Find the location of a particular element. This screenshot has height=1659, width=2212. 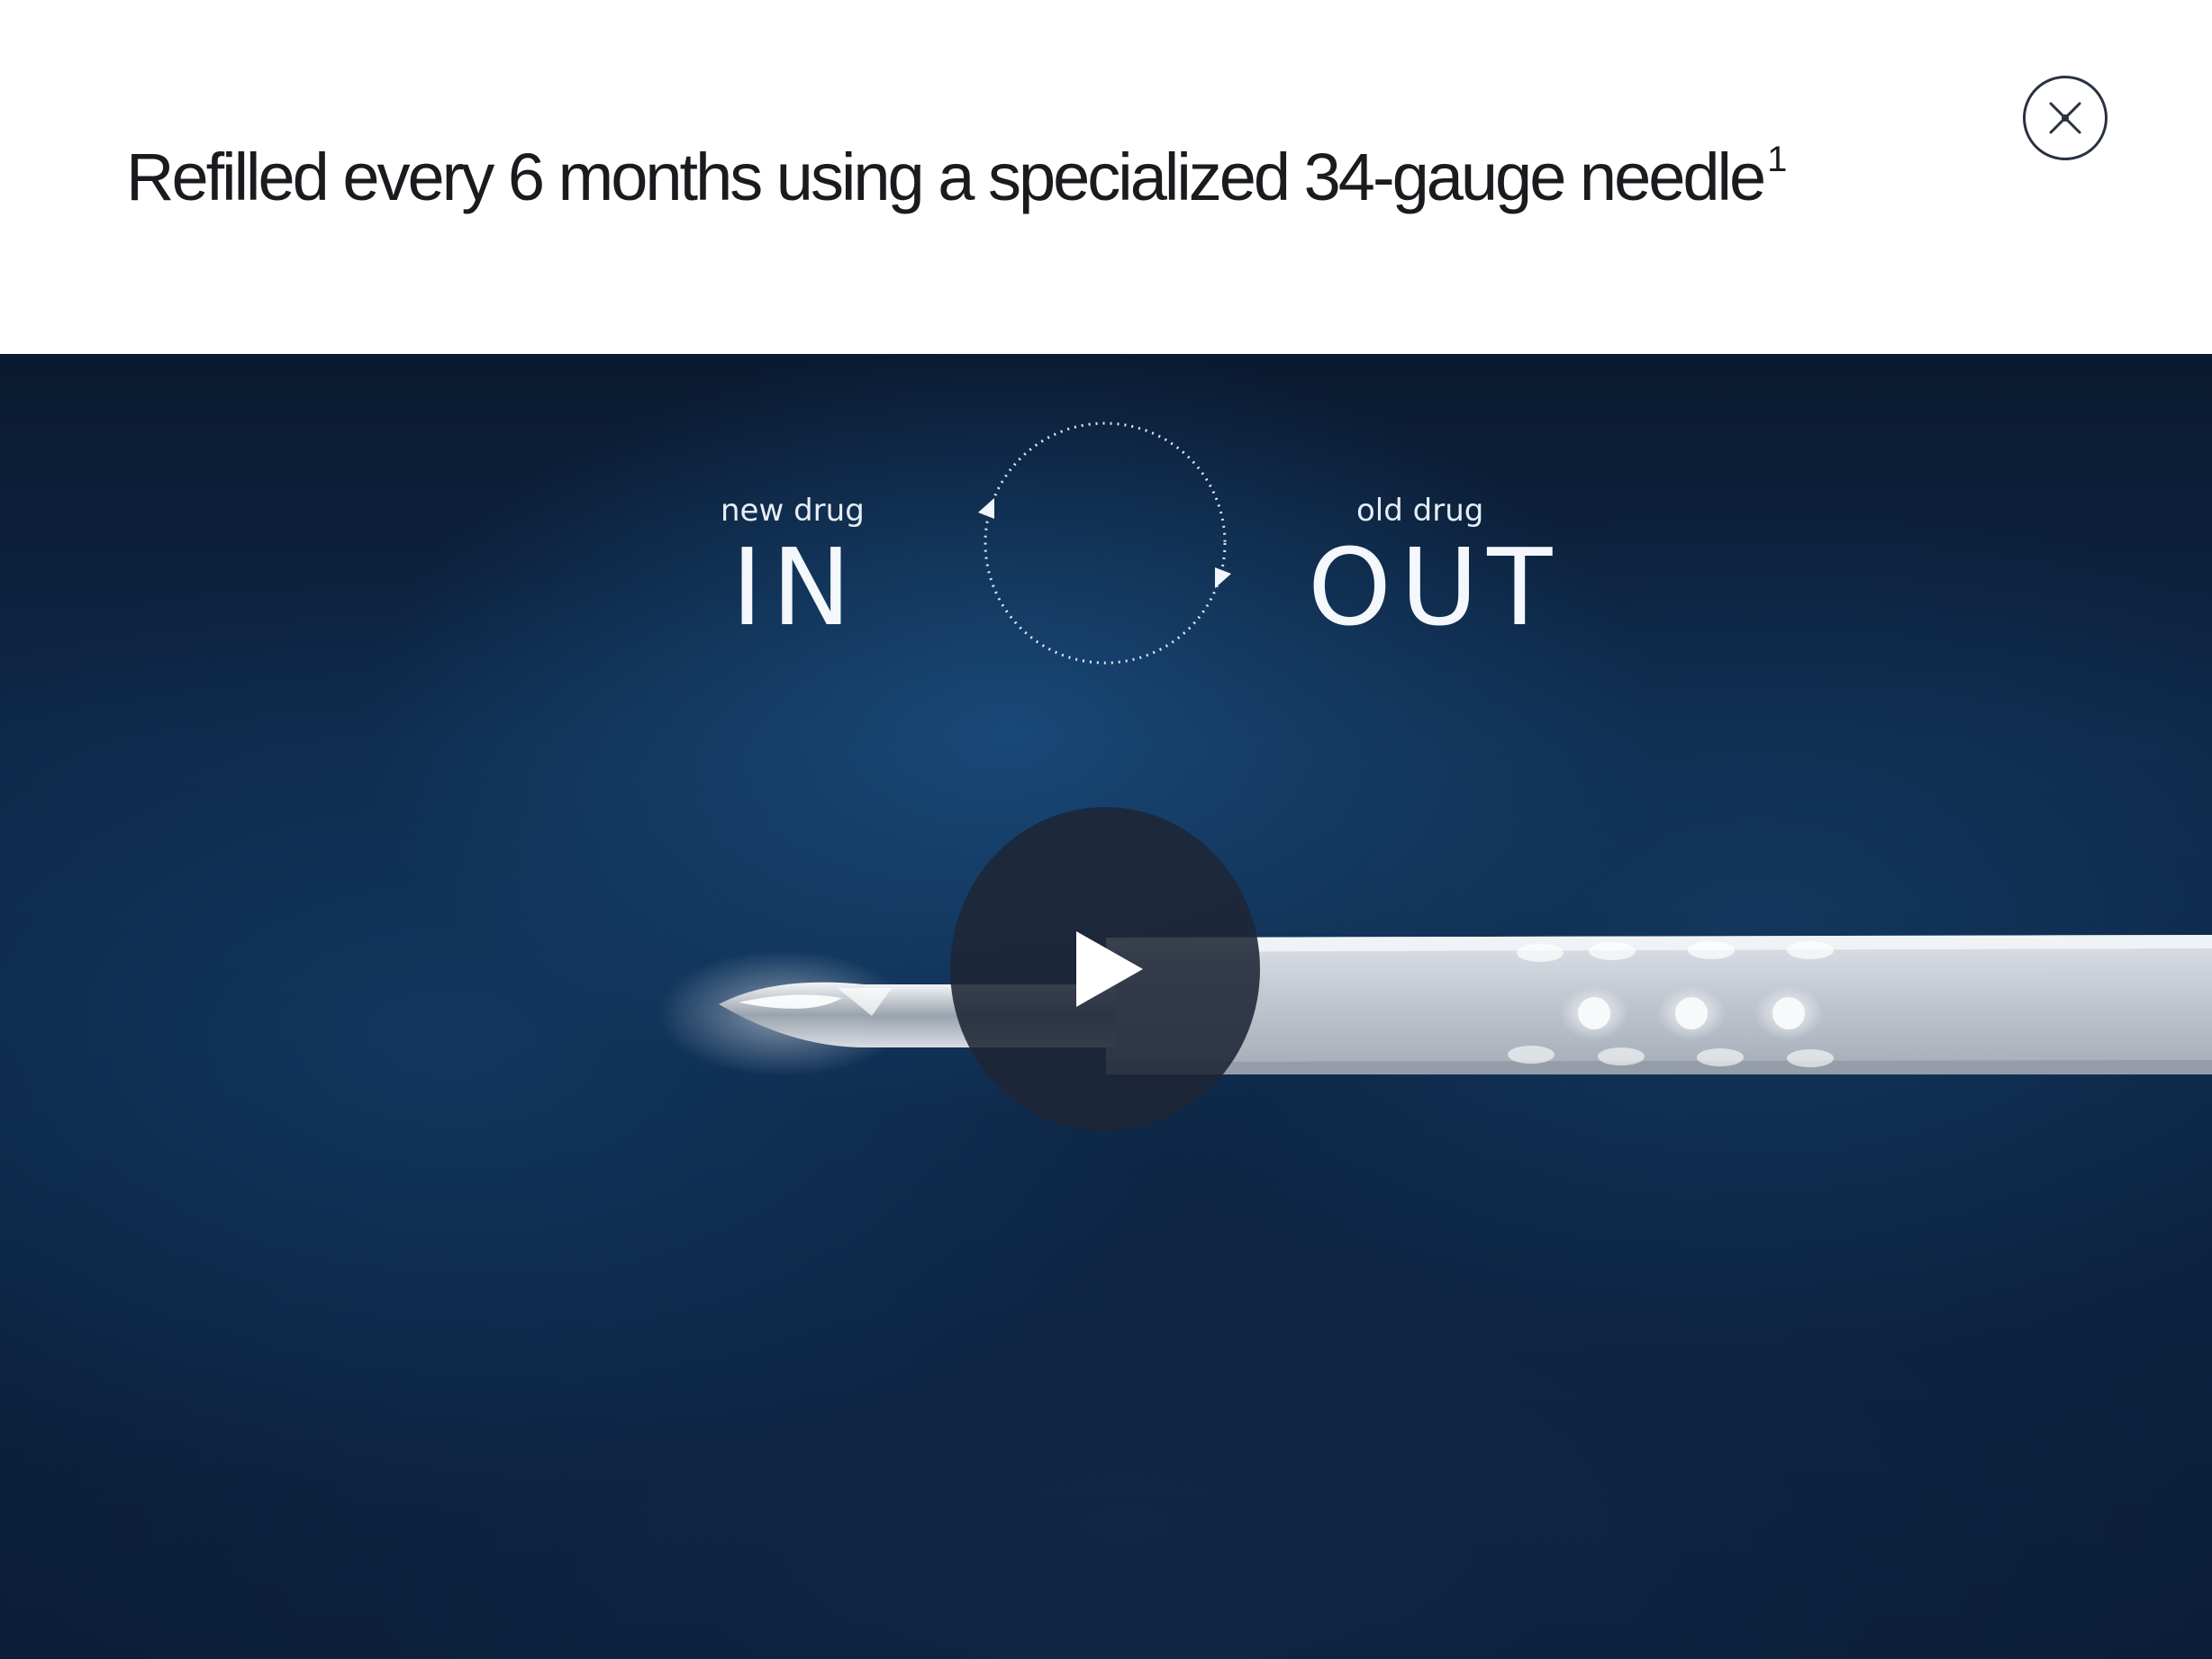

close-button is located at coordinates (2065, 118).